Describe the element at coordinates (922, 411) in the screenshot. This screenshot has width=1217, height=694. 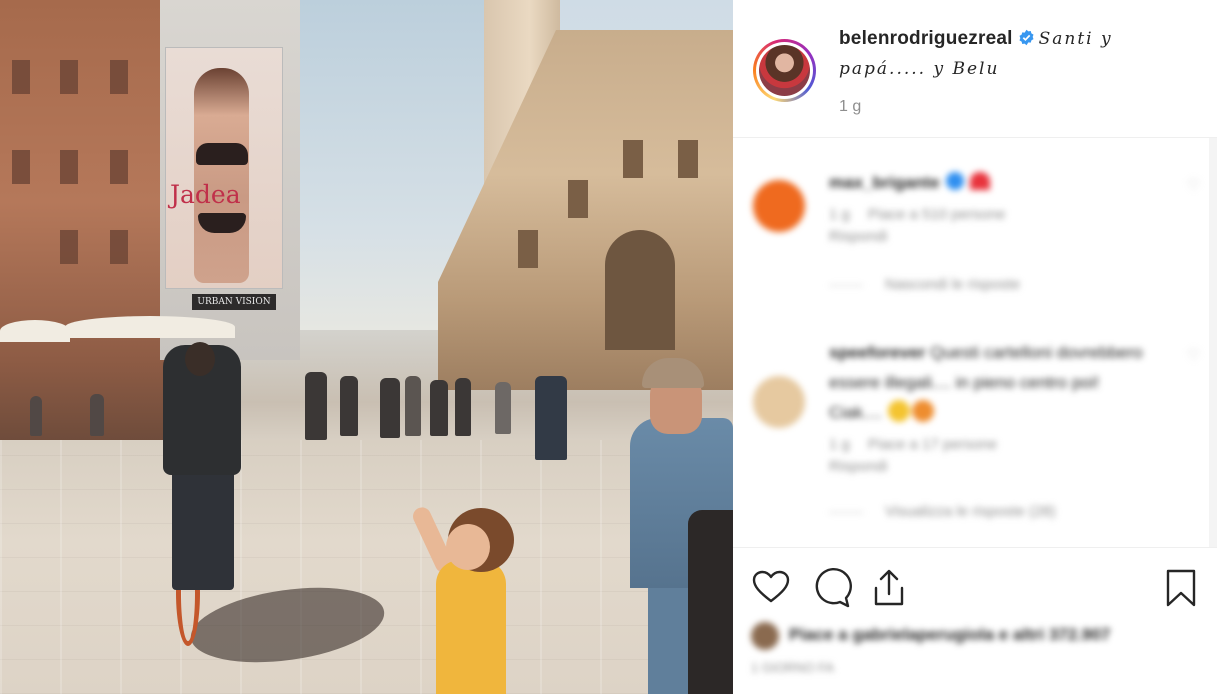
I see `orange-heart-emoji-icon` at that location.